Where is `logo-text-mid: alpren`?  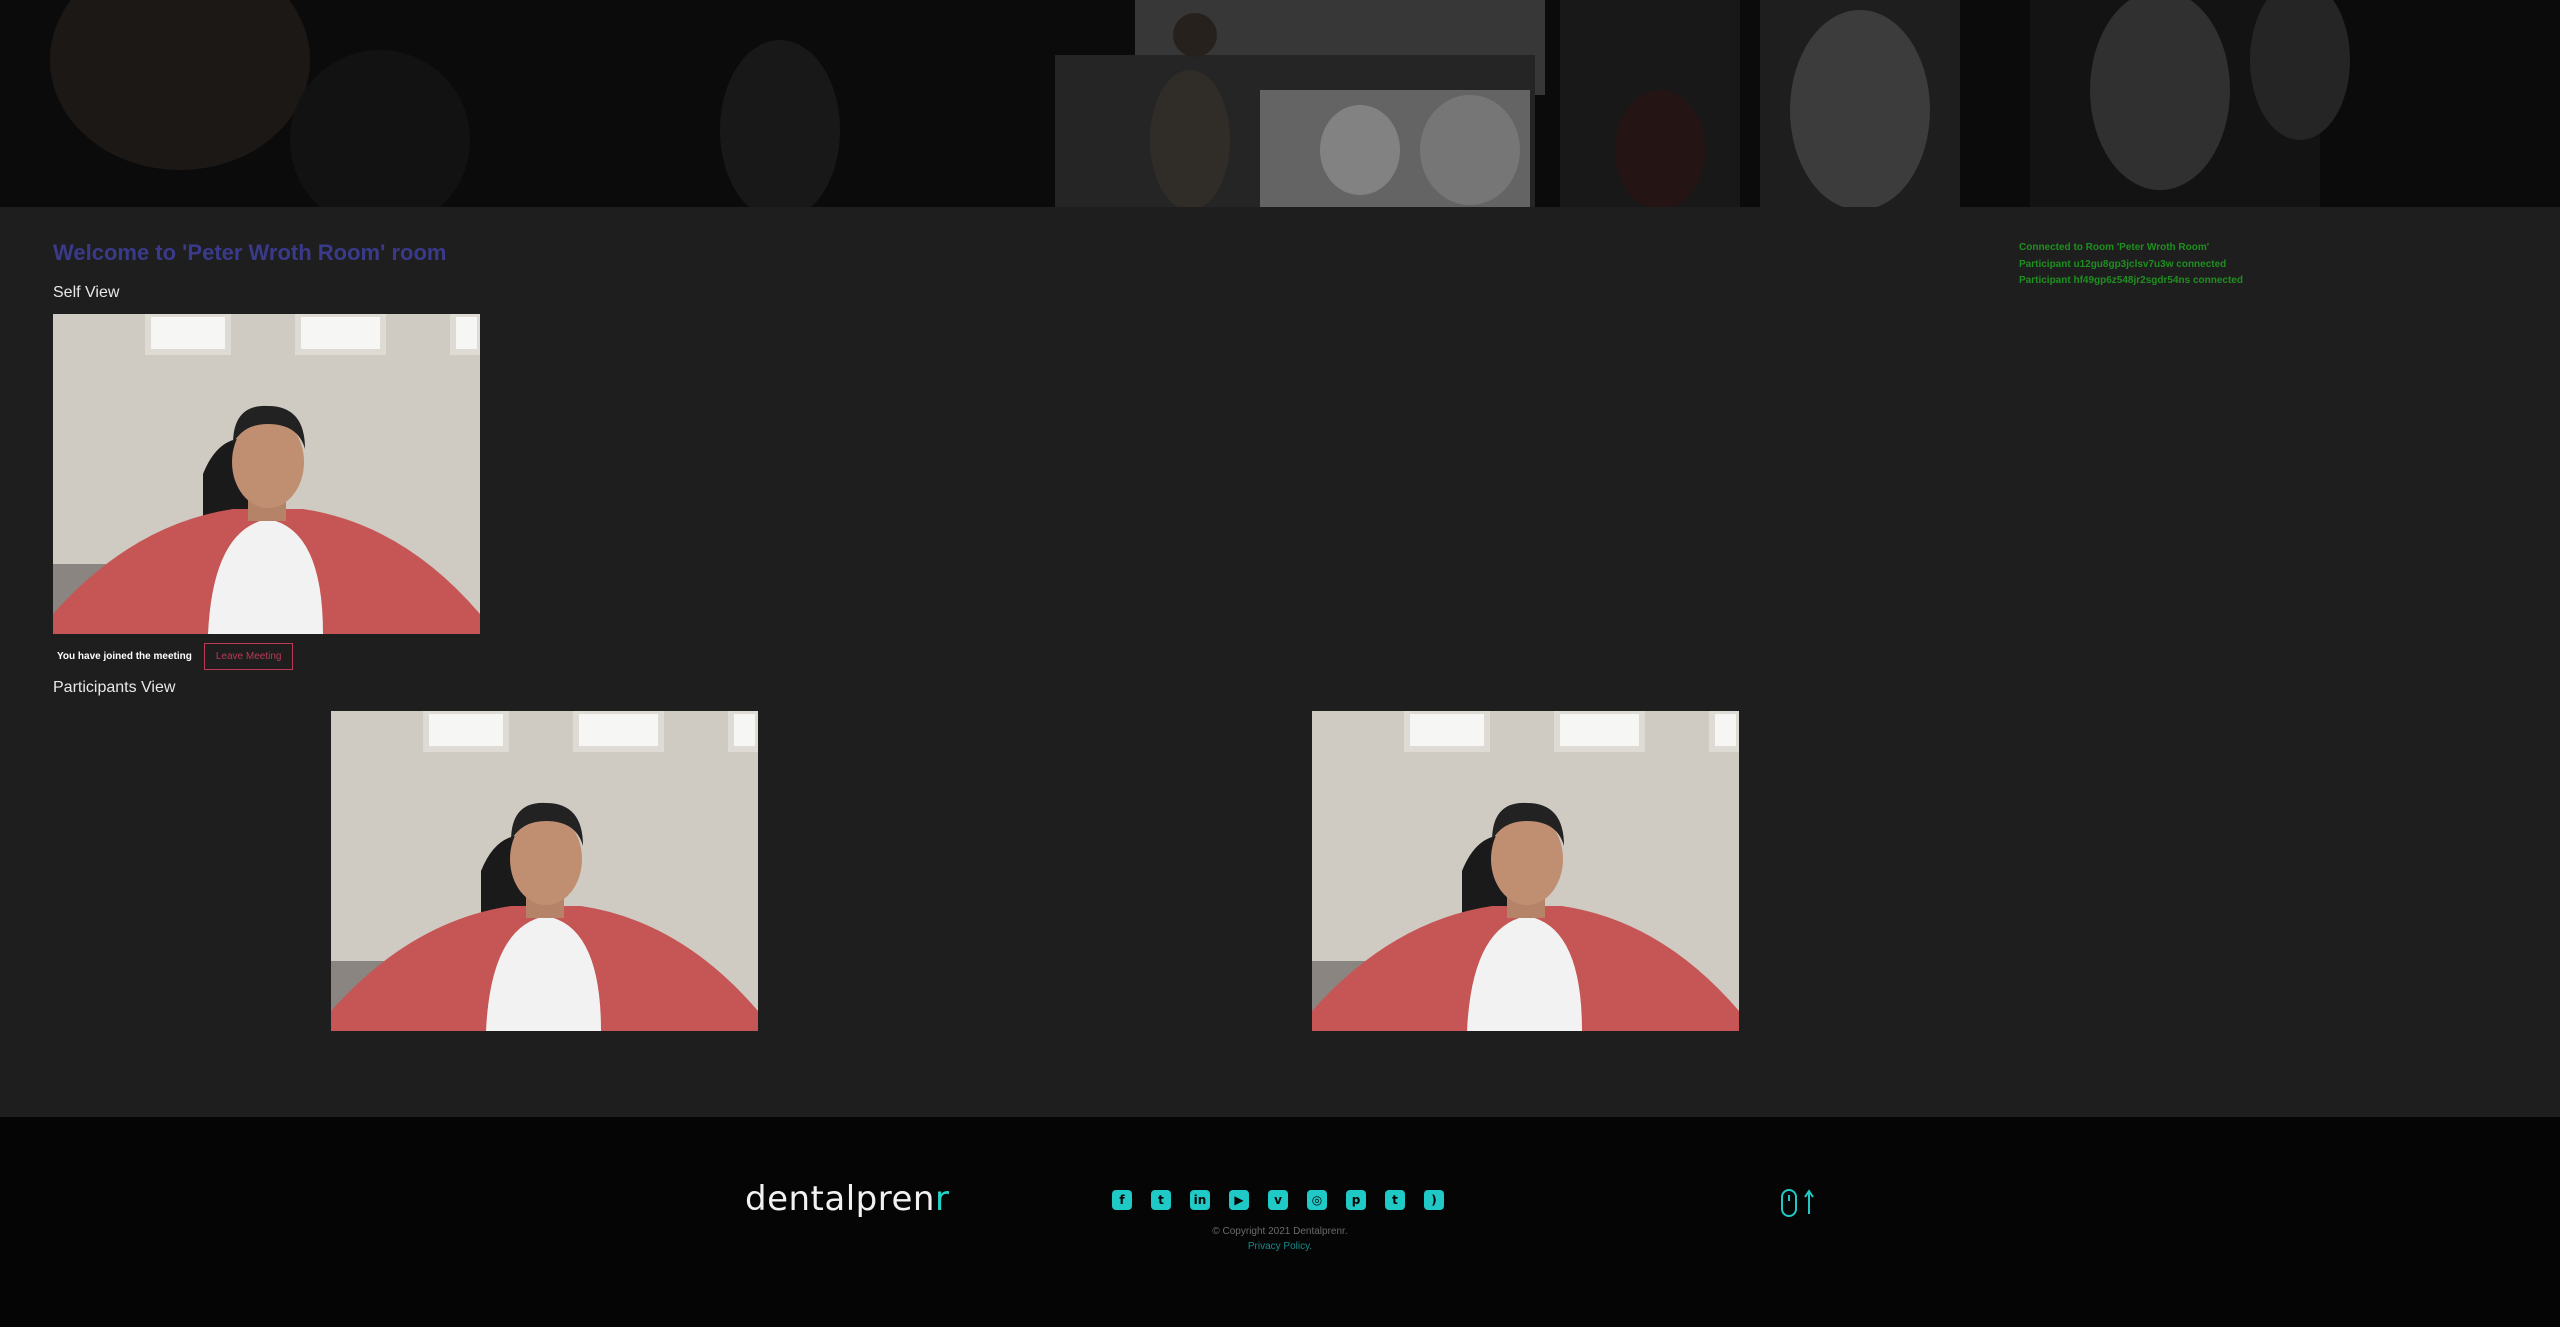
logo-text-mid: alpren is located at coordinates (879, 1199).